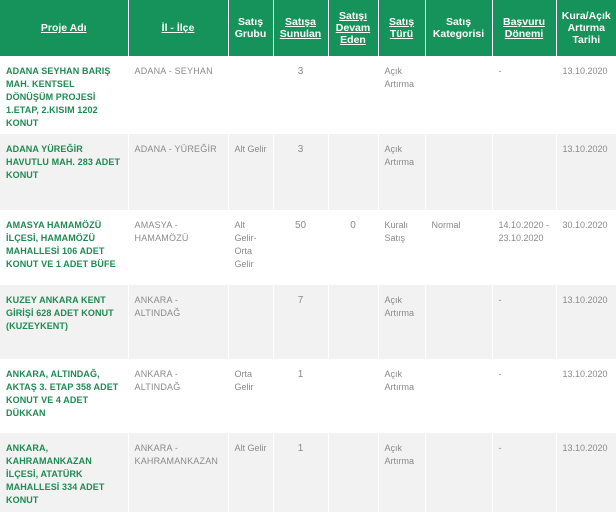  What do you see at coordinates (459, 247) in the screenshot?
I see `sales-category: Normal` at bounding box center [459, 247].